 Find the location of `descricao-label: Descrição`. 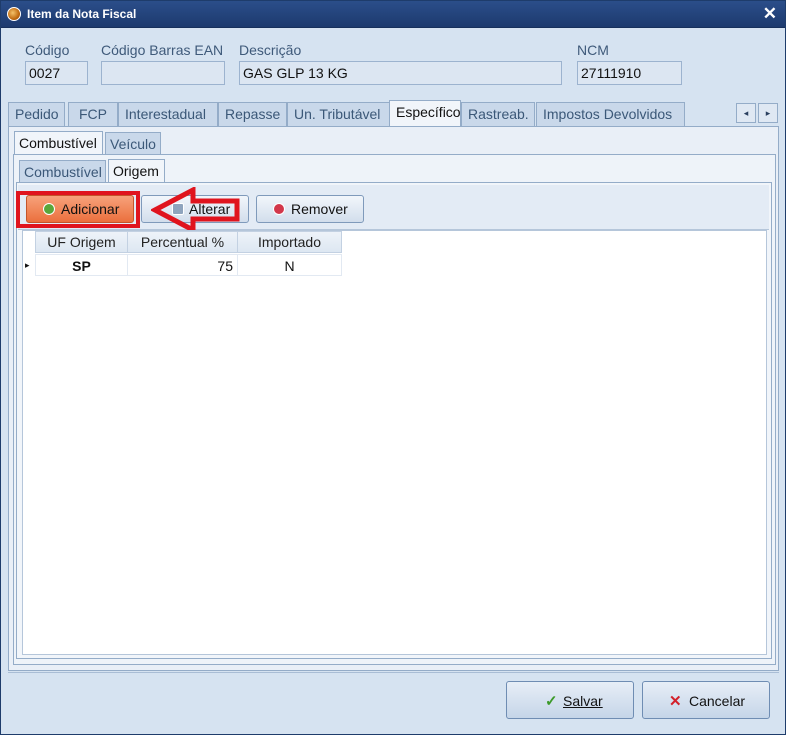

descricao-label: Descrição is located at coordinates (270, 50).